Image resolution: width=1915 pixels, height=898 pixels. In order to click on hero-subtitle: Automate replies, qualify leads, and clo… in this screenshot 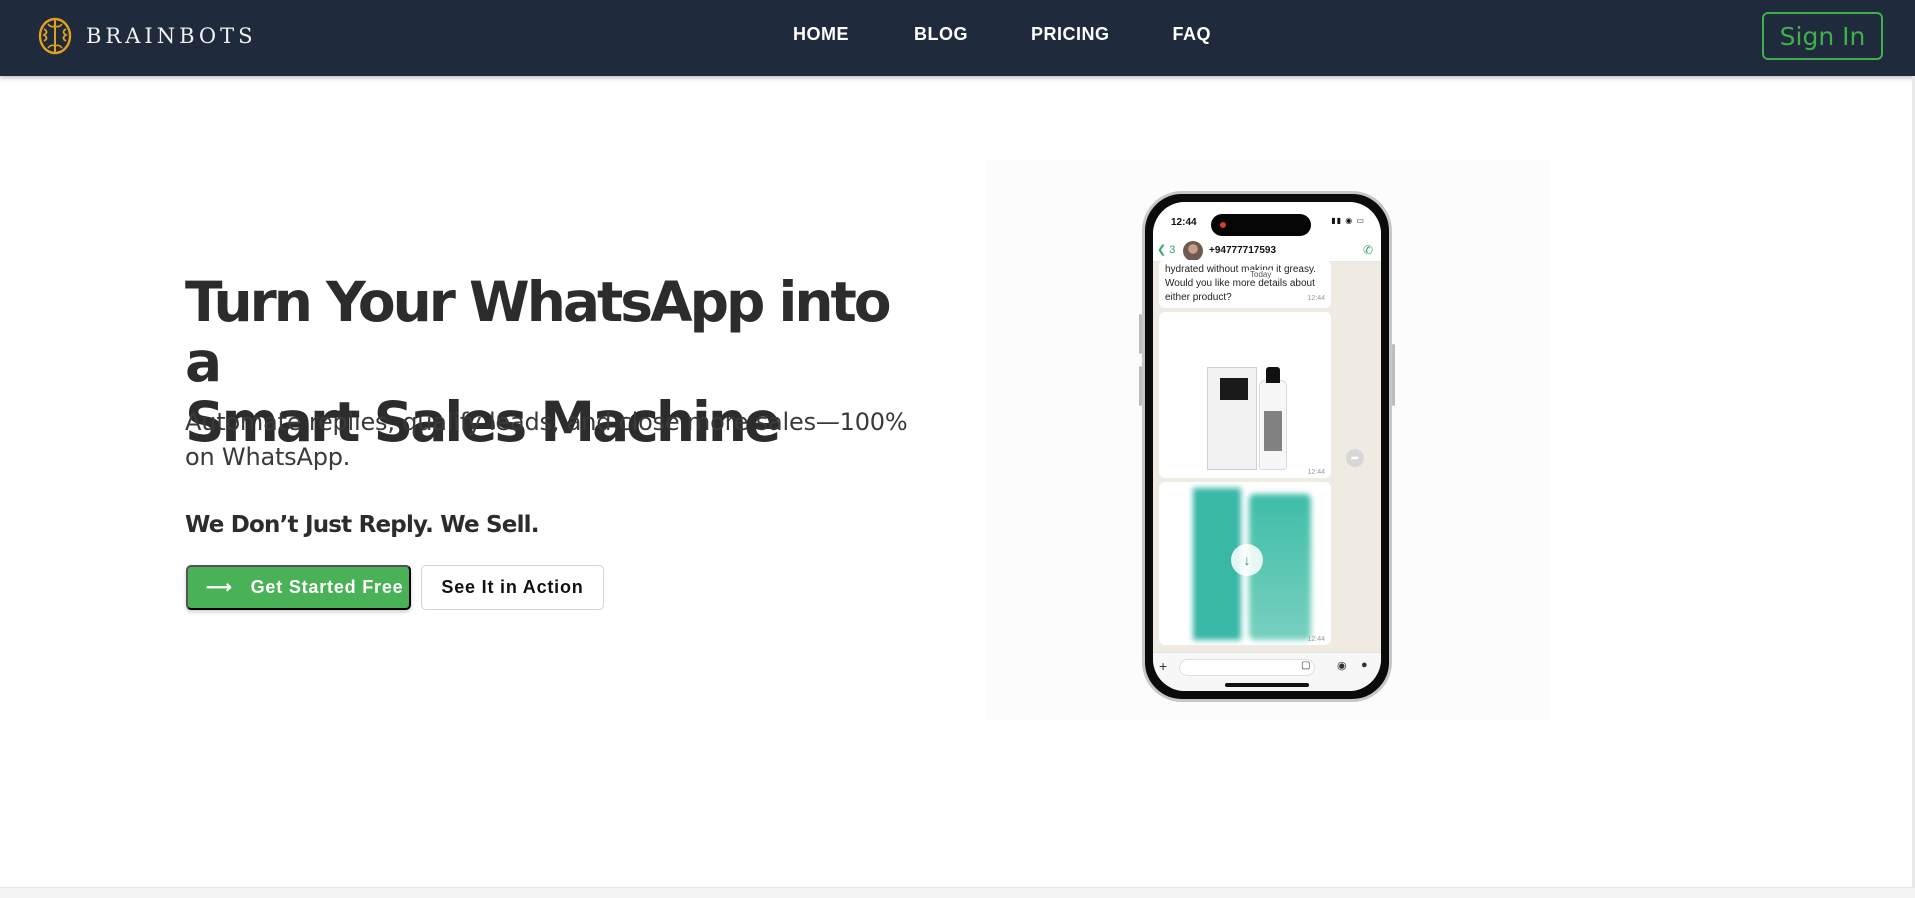, I will do `click(546, 439)`.